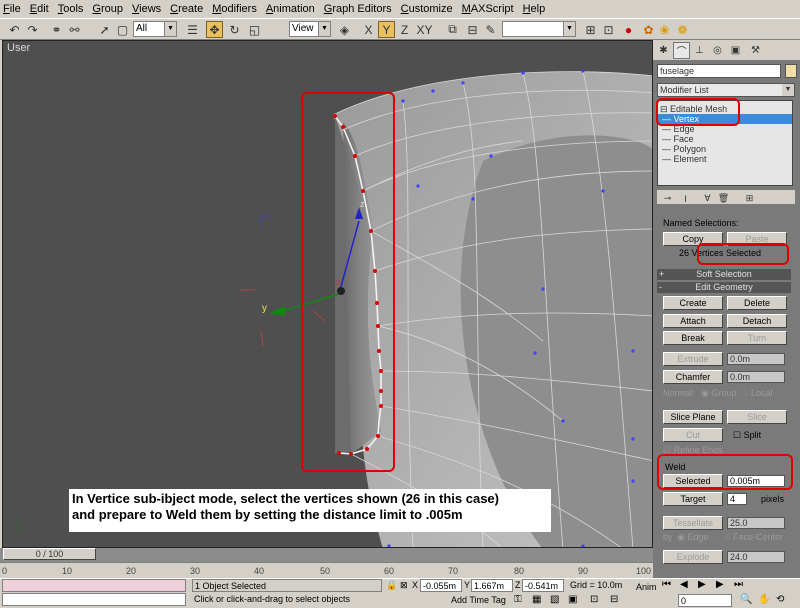 This screenshot has height=608, width=800. Describe the element at coordinates (725, 159) in the screenshot. I see `stack-element: — Element` at that location.